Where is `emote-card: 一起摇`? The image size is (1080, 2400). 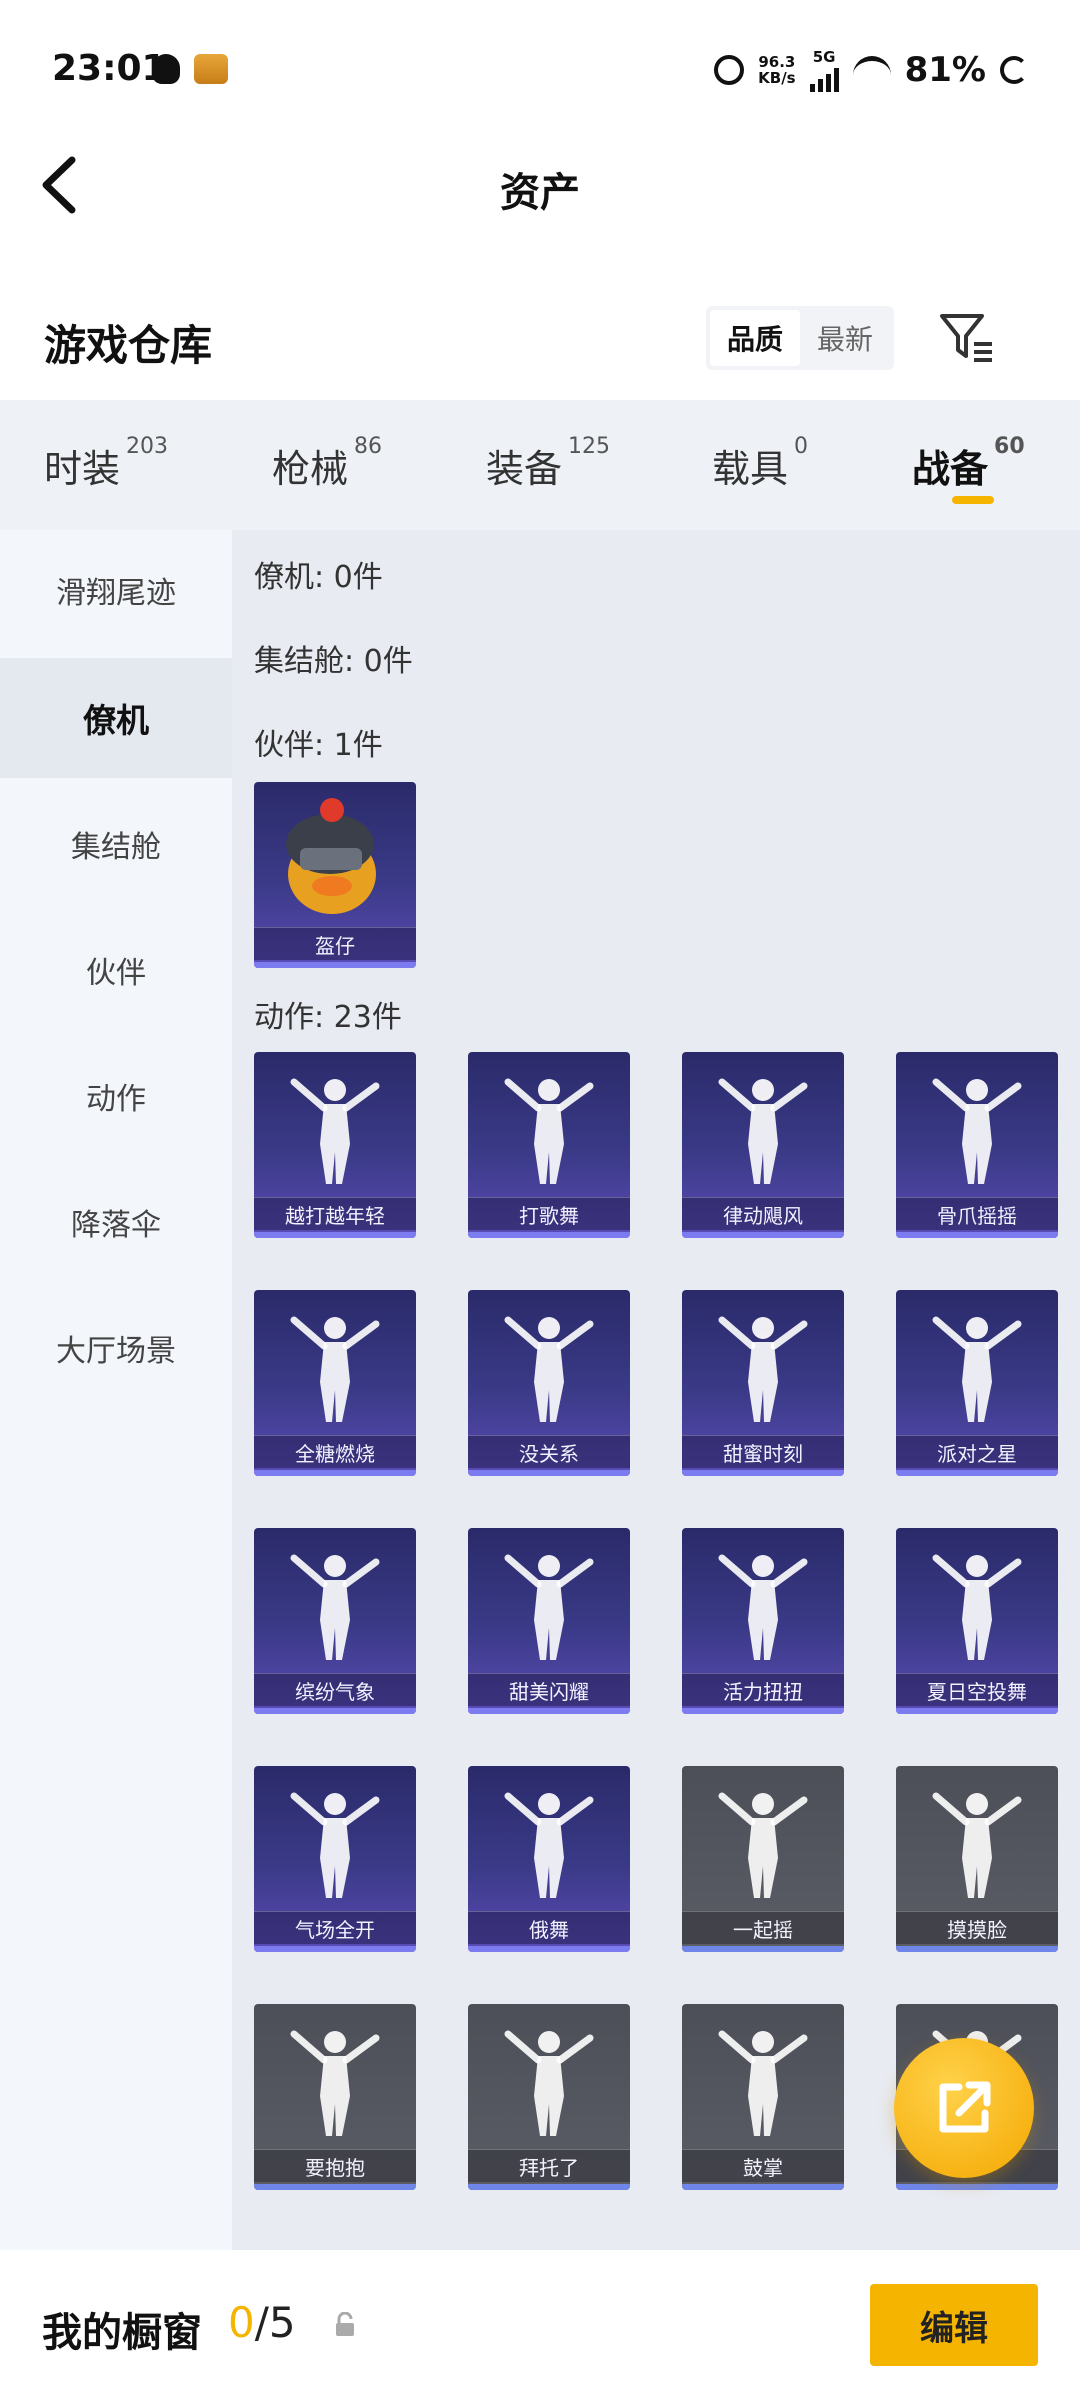
emote-card: 一起摇 is located at coordinates (763, 1859).